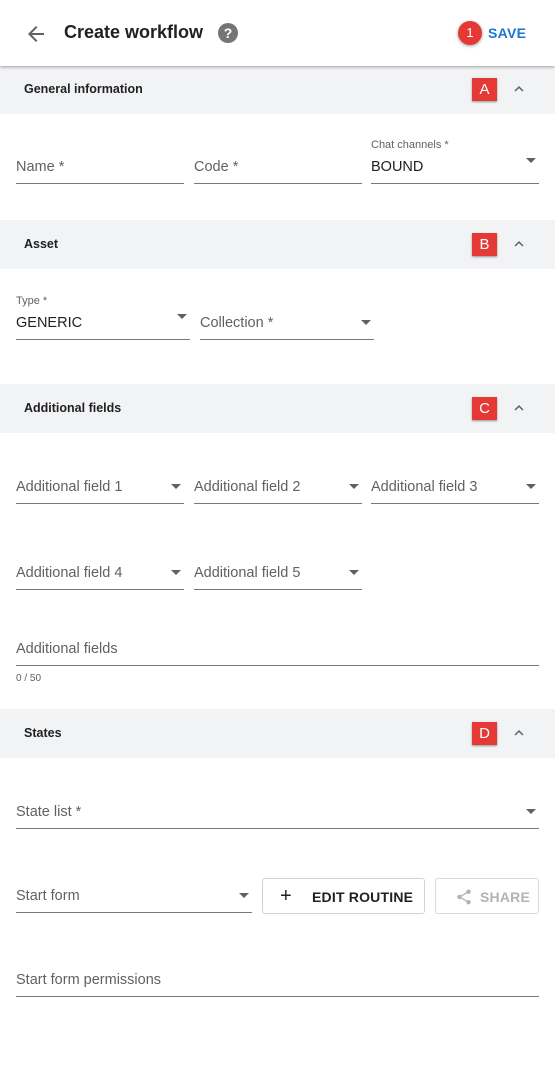 Image resolution: width=555 pixels, height=1071 pixels. What do you see at coordinates (247, 487) in the screenshot?
I see `additional-field-2-placeholder: Additional field 2` at bounding box center [247, 487].